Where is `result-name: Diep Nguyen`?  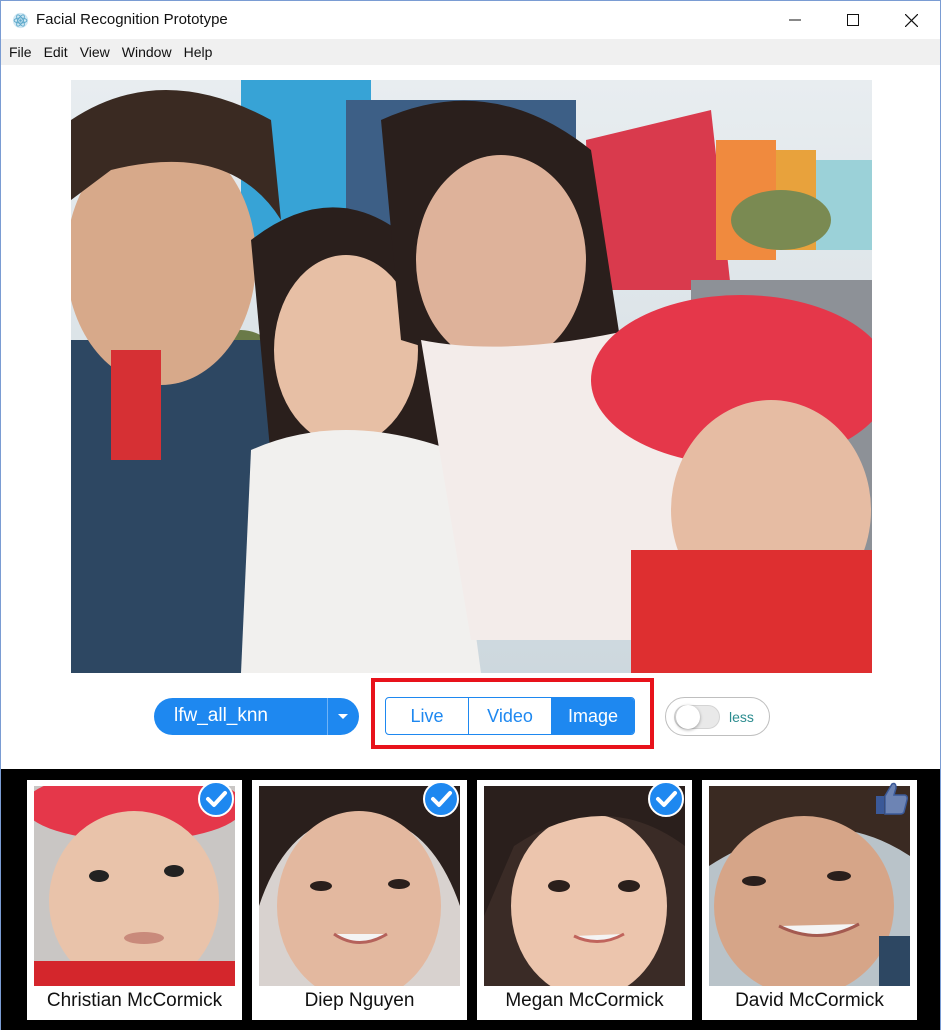
result-name: Diep Nguyen is located at coordinates (359, 1000).